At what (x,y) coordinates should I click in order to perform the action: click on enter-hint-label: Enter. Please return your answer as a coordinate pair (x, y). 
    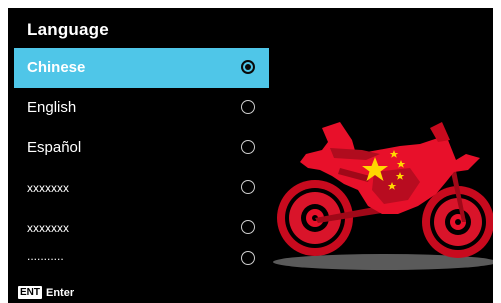
    Looking at the image, I should click on (60, 292).